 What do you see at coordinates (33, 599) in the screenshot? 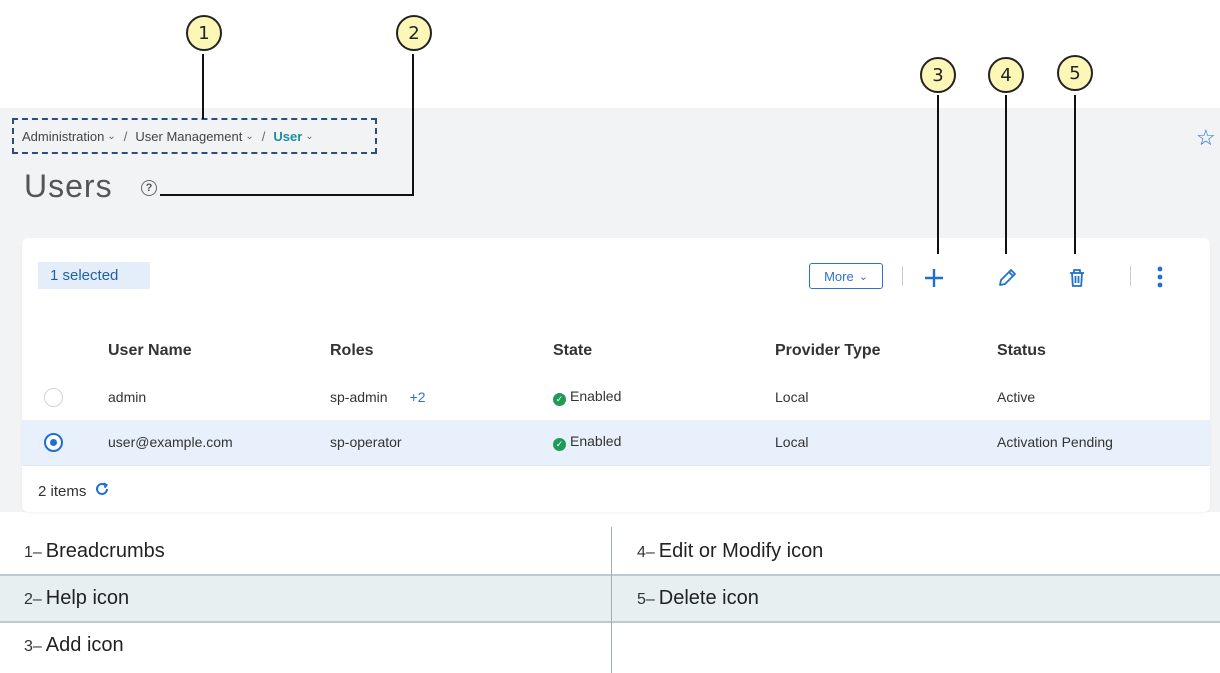
I see `legend-number: 2–` at bounding box center [33, 599].